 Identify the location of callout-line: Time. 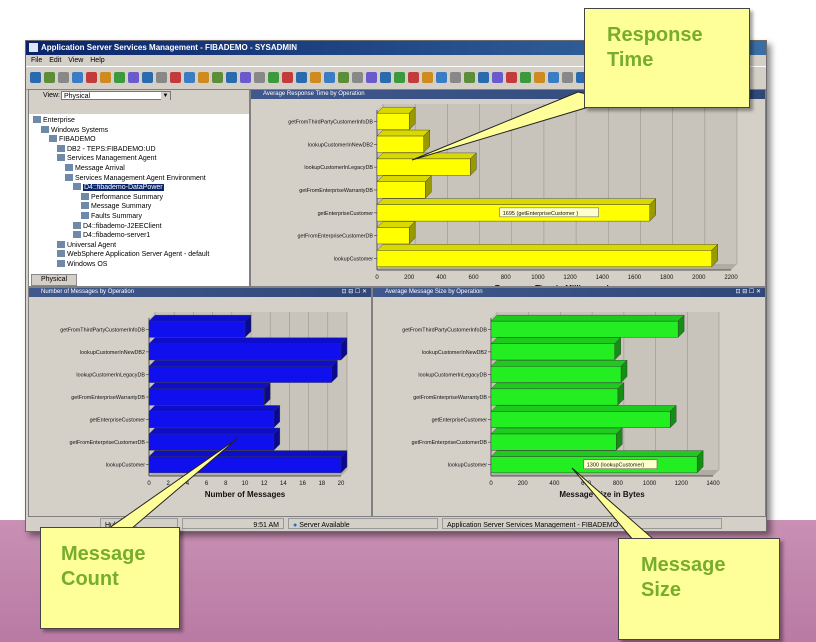
(630, 60).